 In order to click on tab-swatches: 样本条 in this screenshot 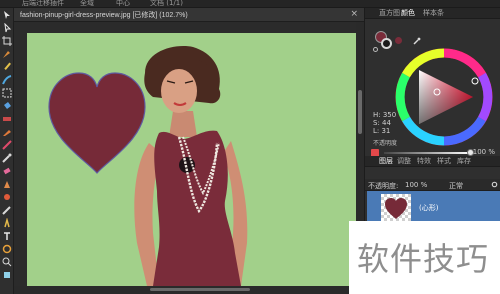, I will do `click(433, 13)`.